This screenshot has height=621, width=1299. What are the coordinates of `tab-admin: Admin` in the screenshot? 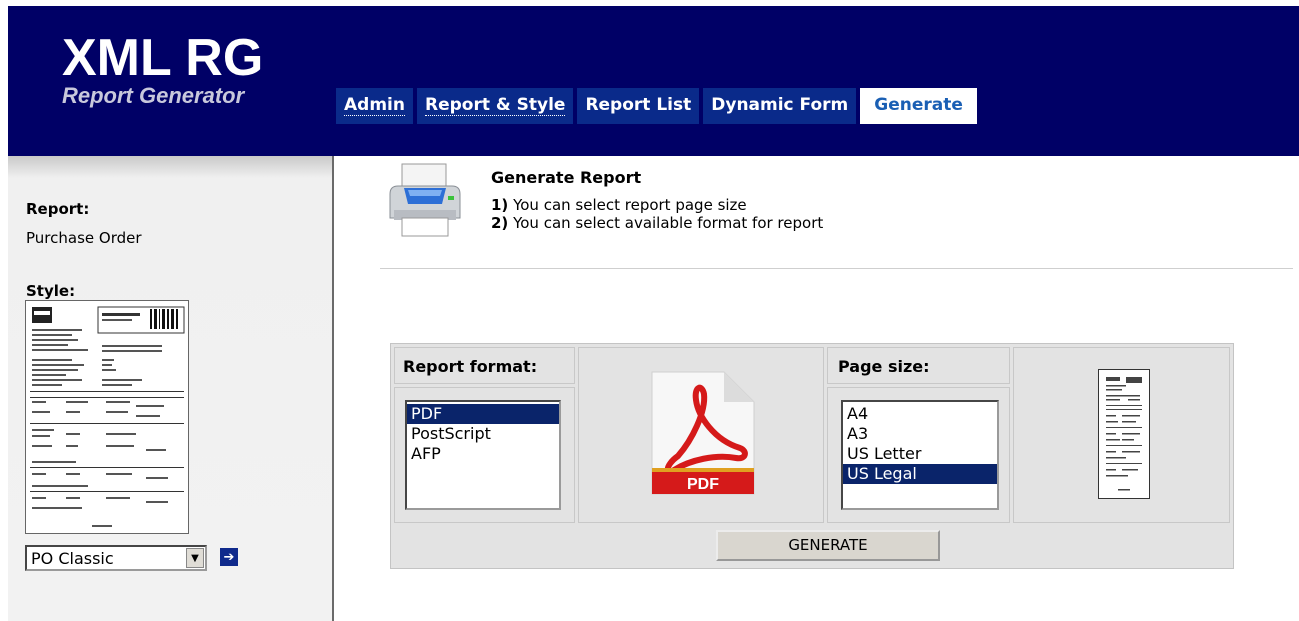 It's located at (374, 106).